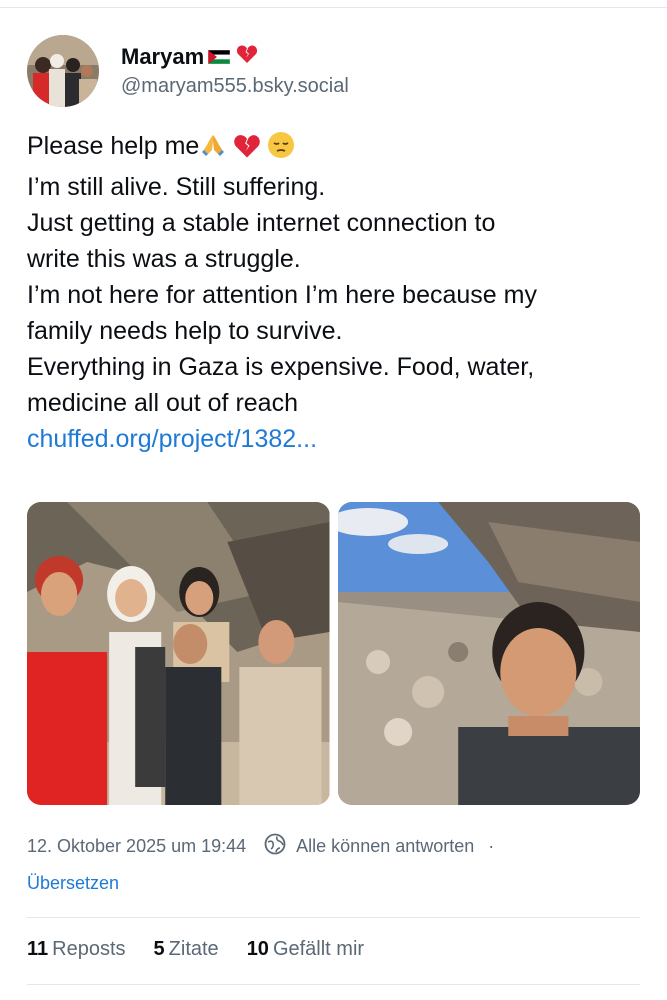  What do you see at coordinates (333, 7) in the screenshot?
I see `top-divider` at bounding box center [333, 7].